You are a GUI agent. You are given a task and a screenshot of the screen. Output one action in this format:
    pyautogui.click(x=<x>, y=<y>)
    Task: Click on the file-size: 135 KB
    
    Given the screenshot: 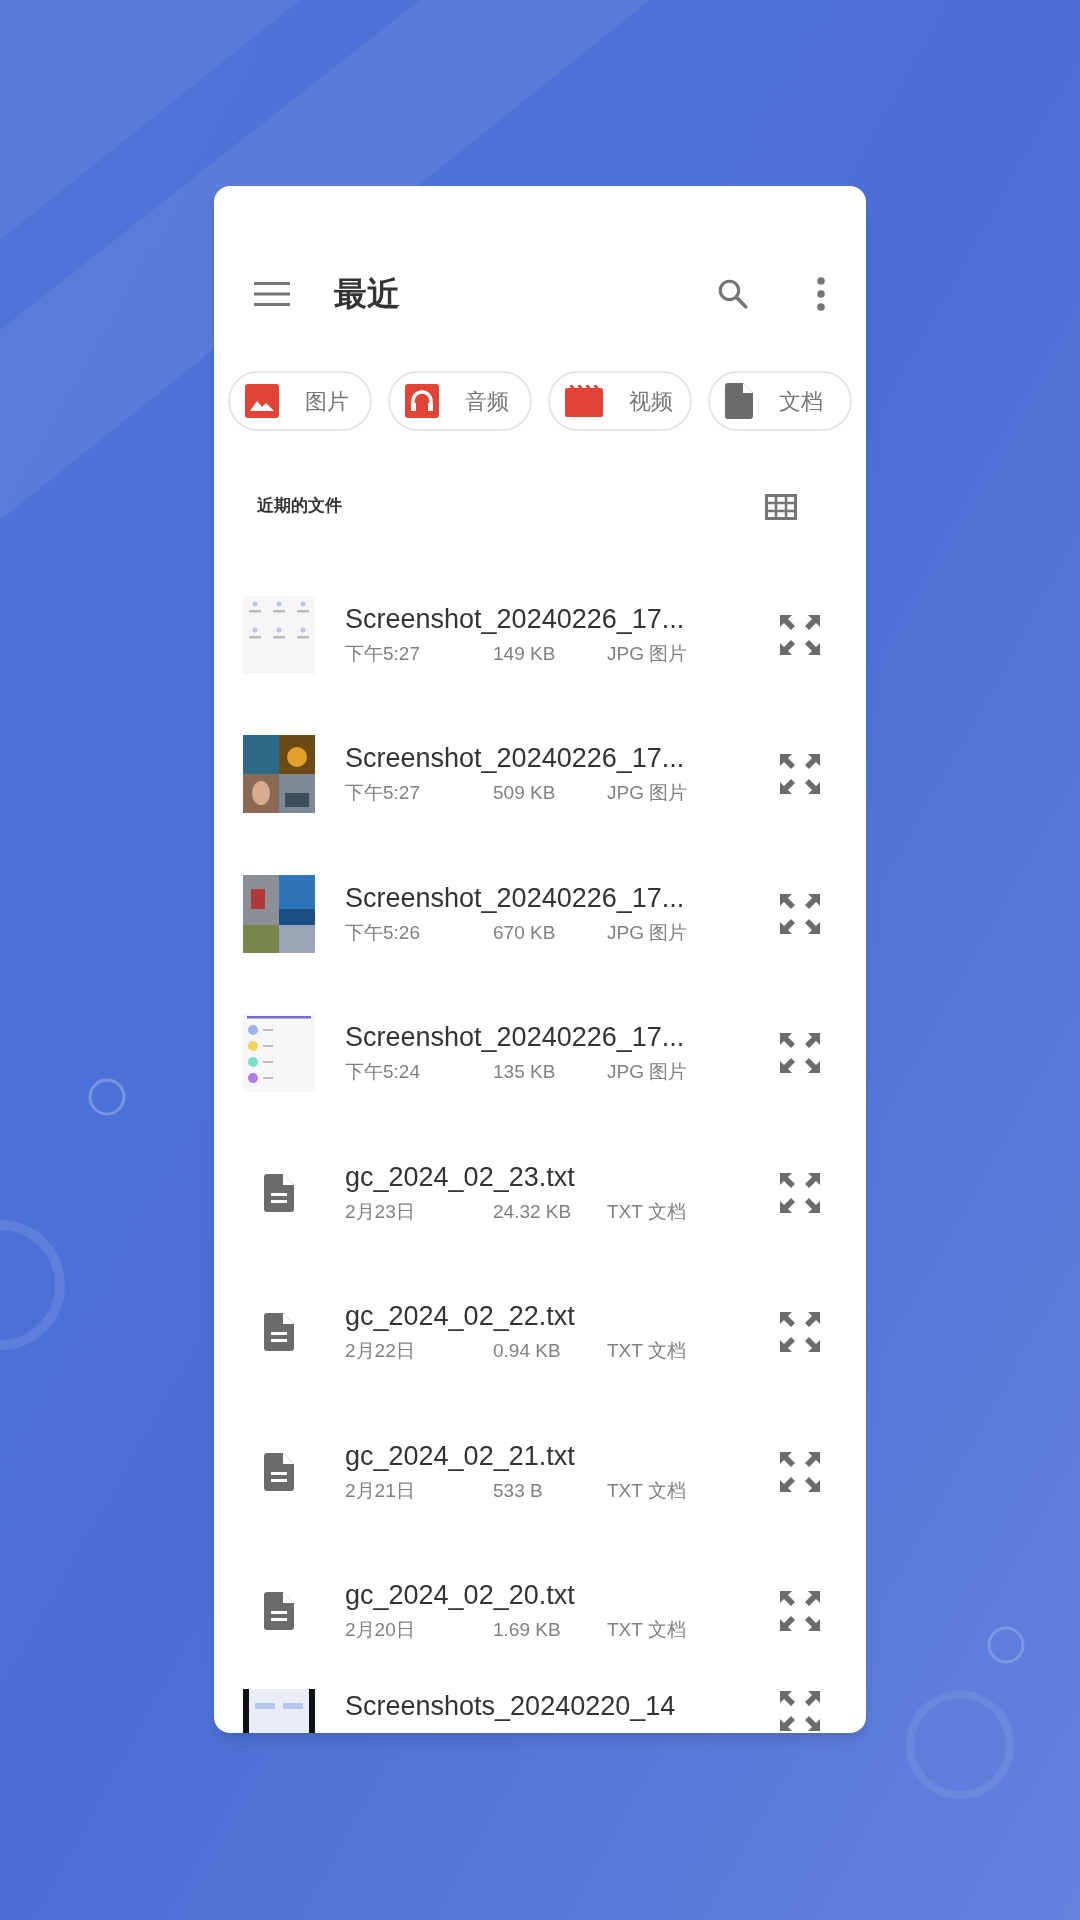 What is the action you would take?
    pyautogui.click(x=525, y=1072)
    